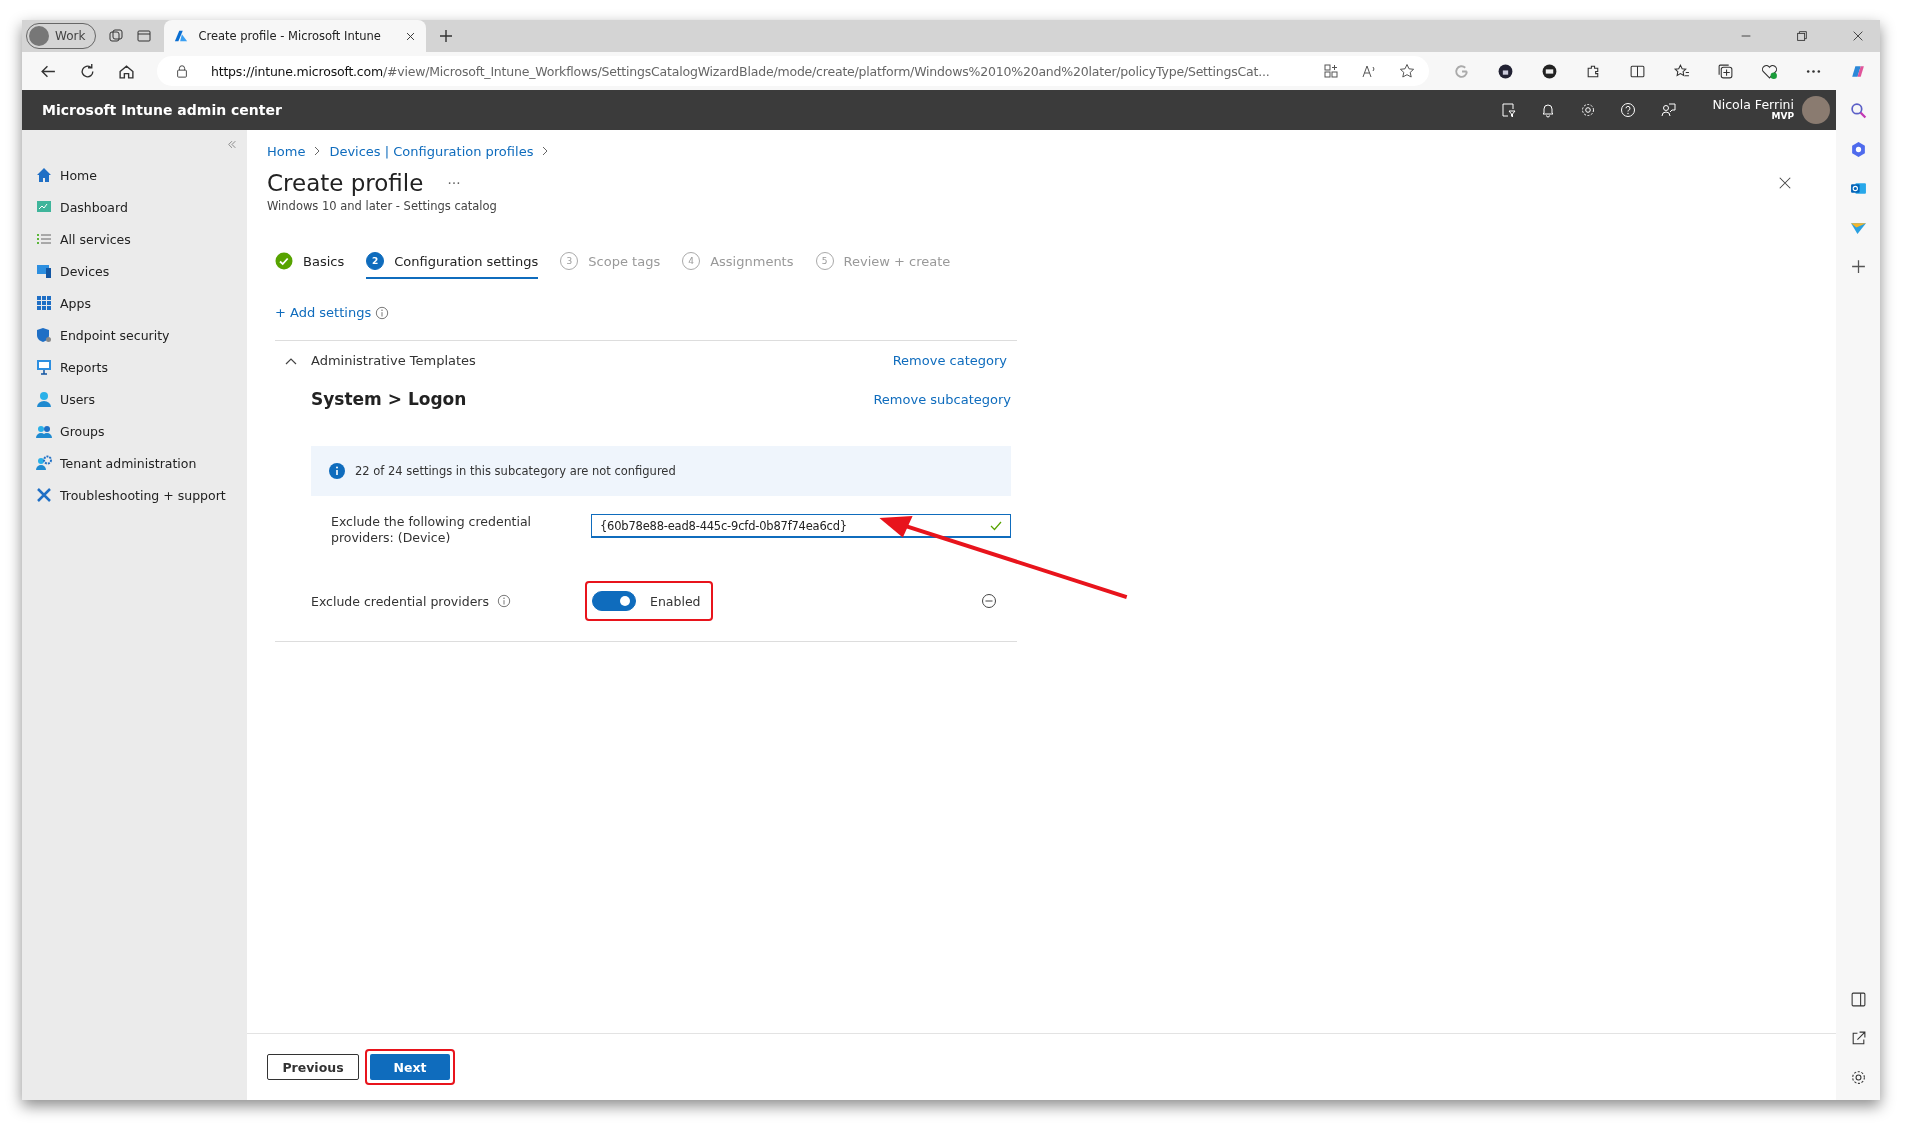 This screenshot has width=1923, height=1144. What do you see at coordinates (393, 360) in the screenshot?
I see `category-name: Administrative Templates` at bounding box center [393, 360].